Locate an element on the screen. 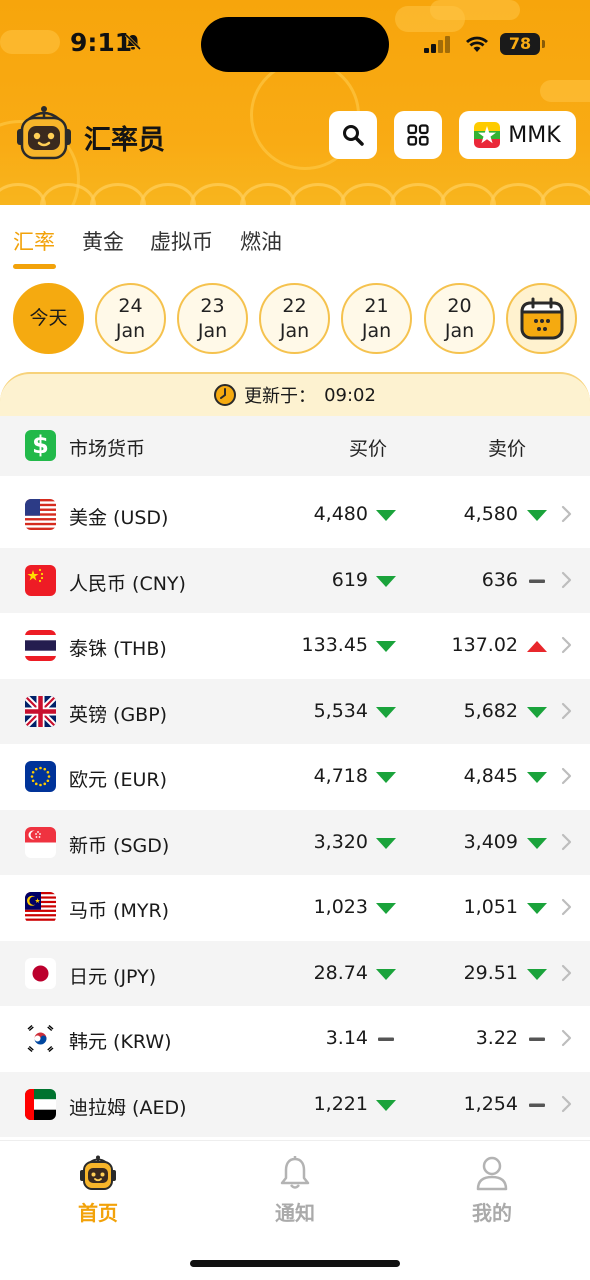  rate-row: 欧元 (EUR) 4,718 4,845 is located at coordinates (295, 776).